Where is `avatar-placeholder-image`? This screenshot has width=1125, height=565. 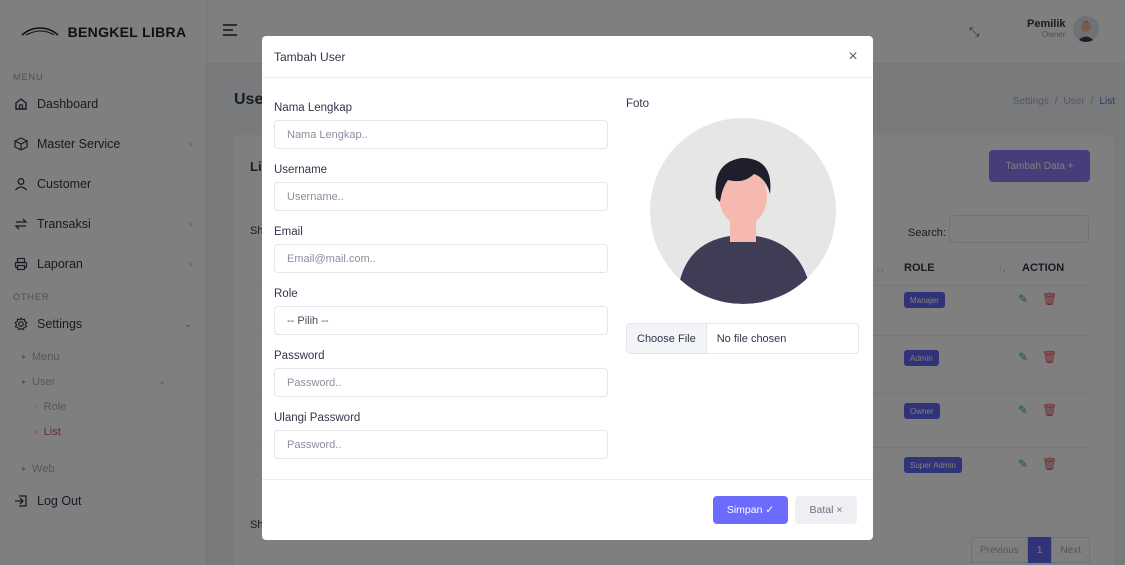
avatar-placeholder-image is located at coordinates (743, 211).